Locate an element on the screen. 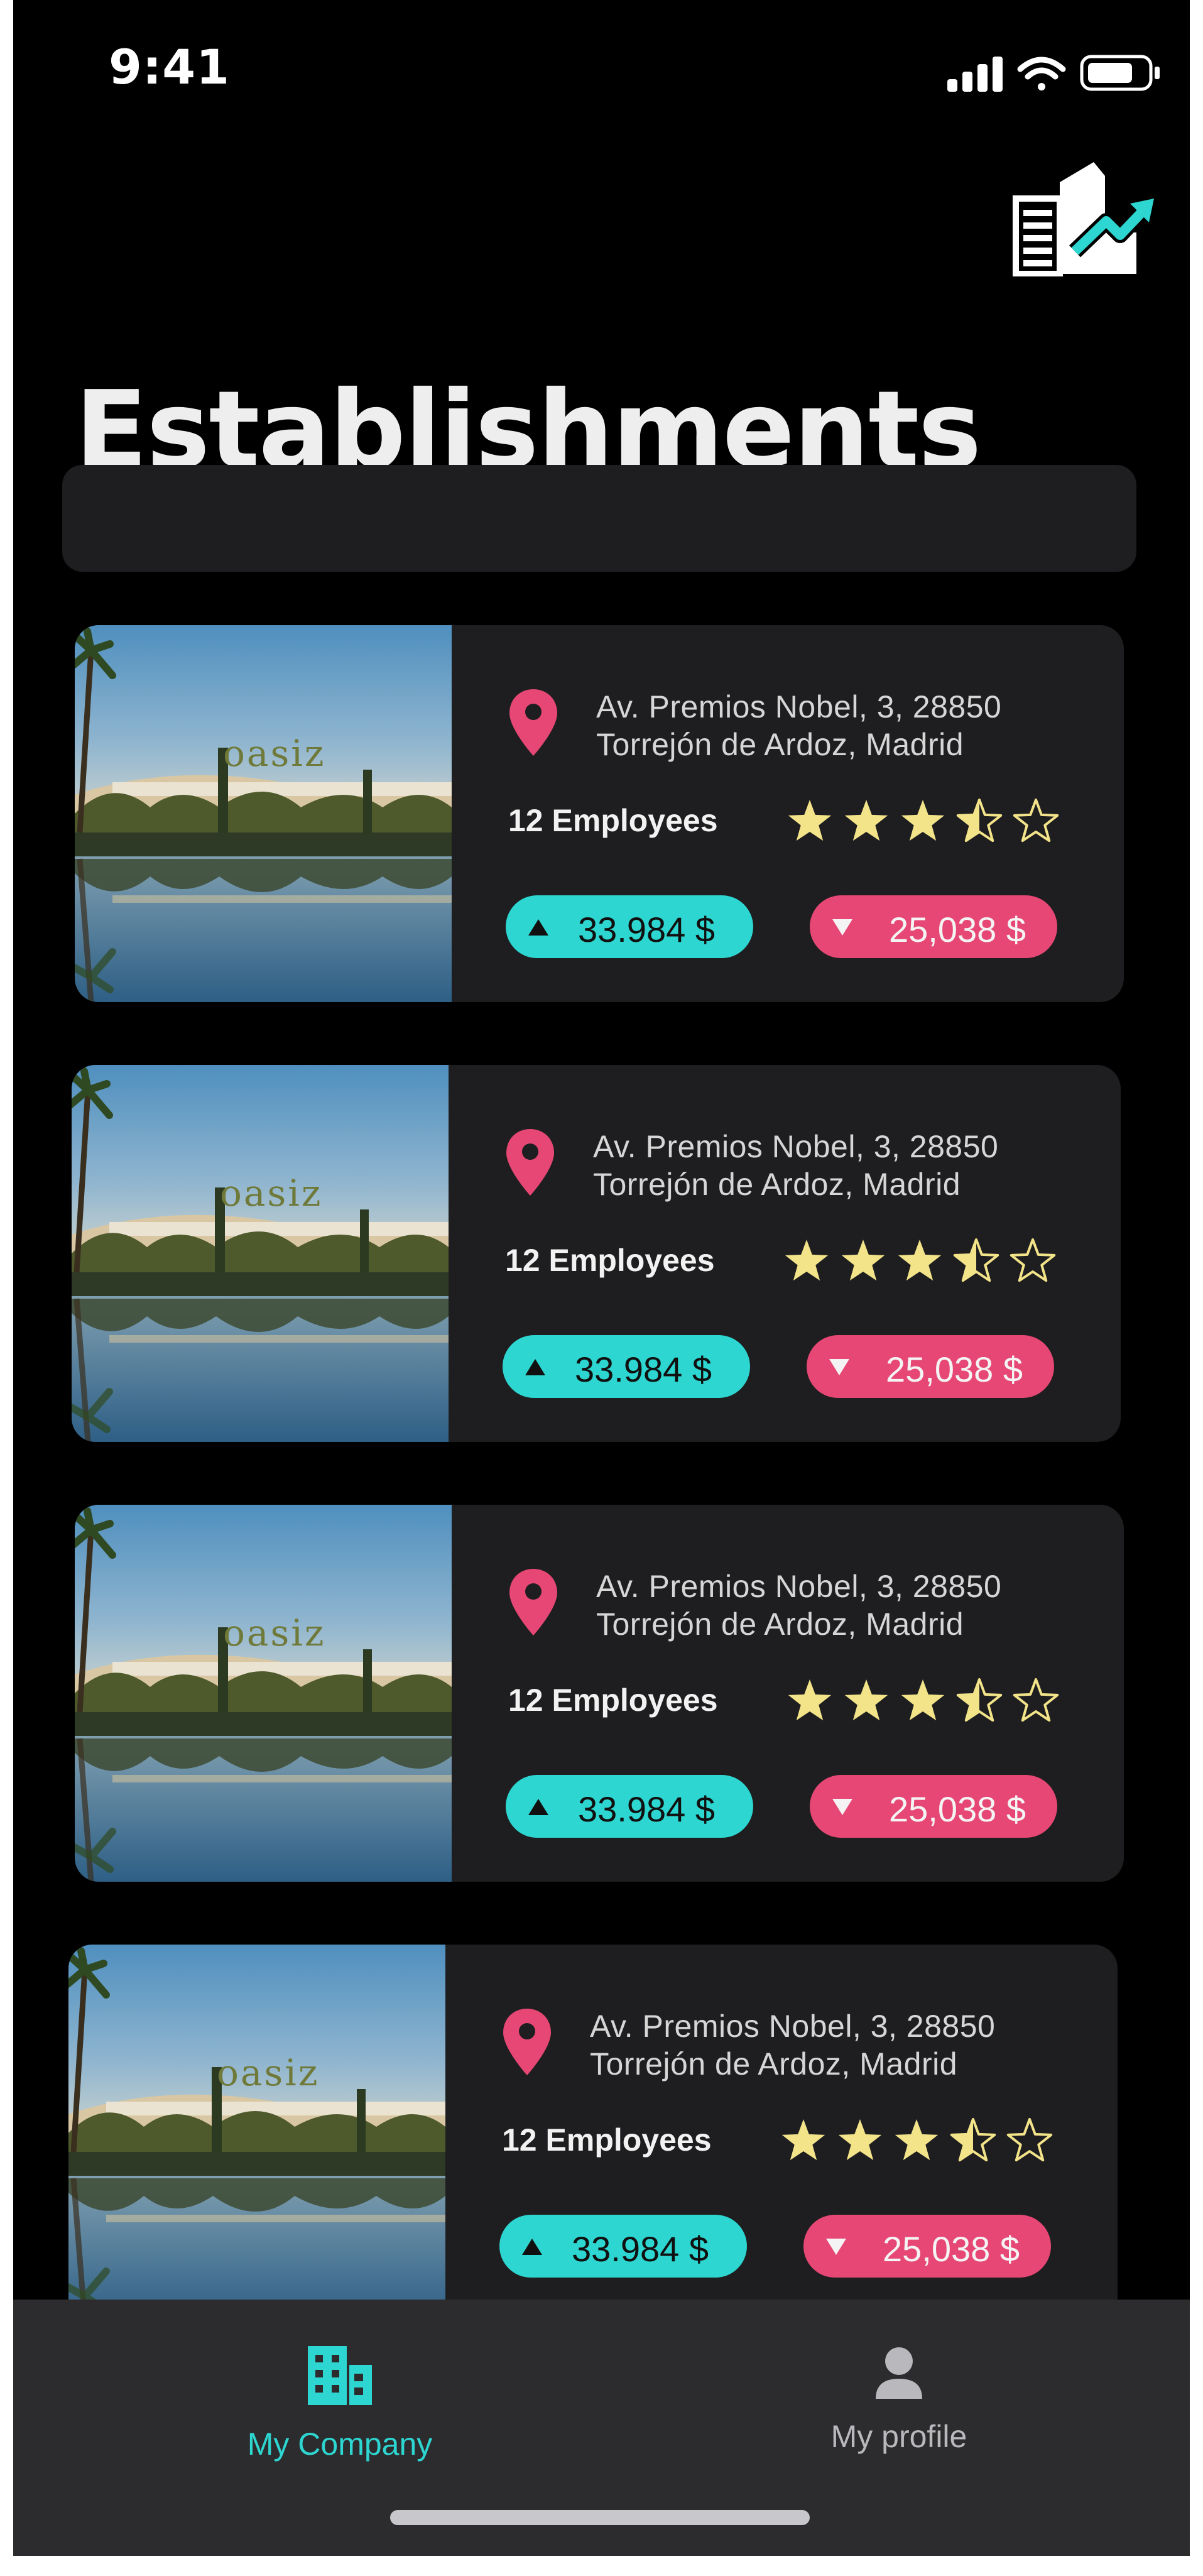 This screenshot has height=2576, width=1203. status-time: 9:41 is located at coordinates (170, 67).